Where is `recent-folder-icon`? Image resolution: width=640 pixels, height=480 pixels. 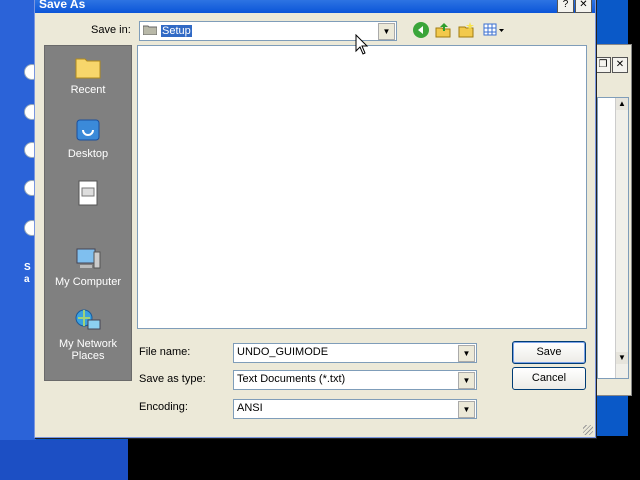
recent-folder-icon is located at coordinates (88, 68).